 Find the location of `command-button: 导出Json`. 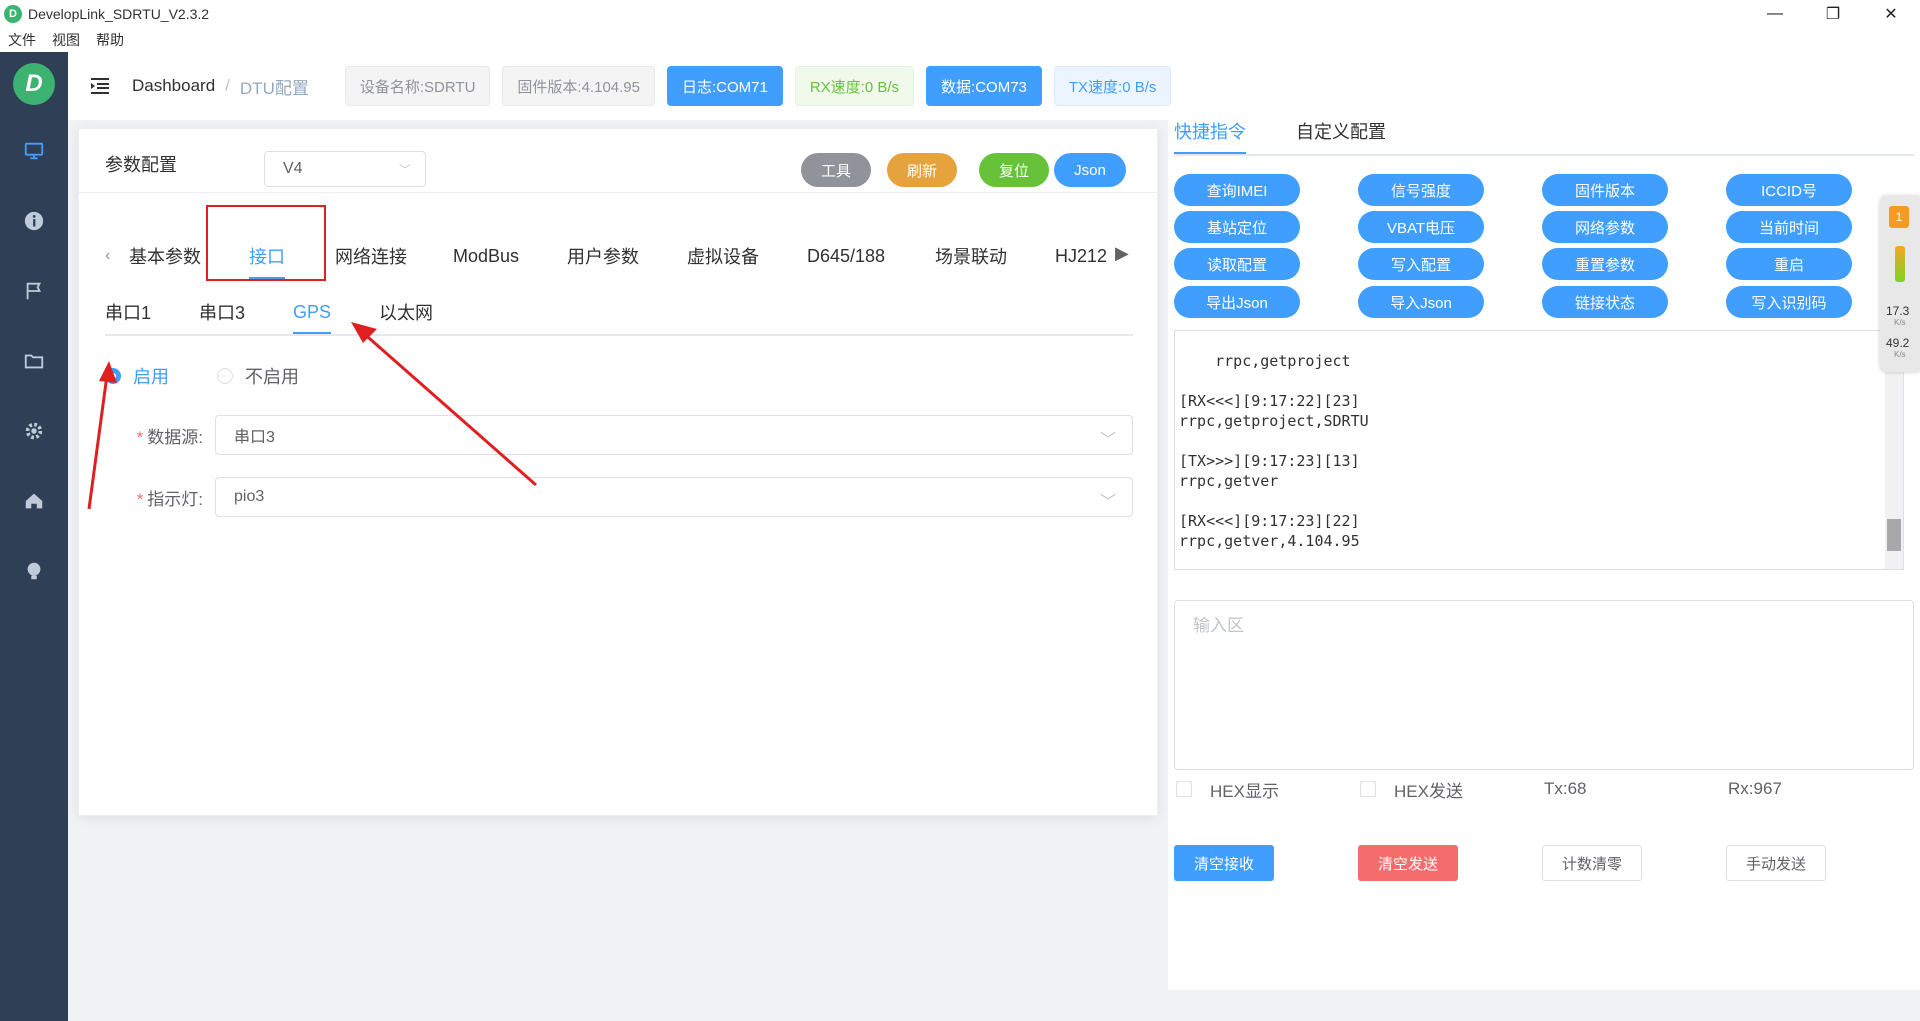

command-button: 导出Json is located at coordinates (1237, 302).